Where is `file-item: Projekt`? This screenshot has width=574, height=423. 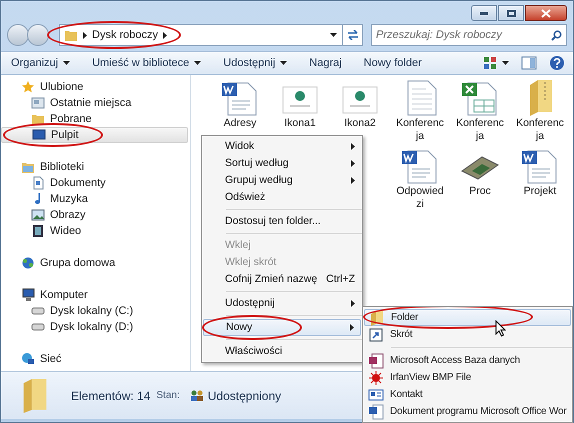
file-item: Projekt is located at coordinates (540, 179).